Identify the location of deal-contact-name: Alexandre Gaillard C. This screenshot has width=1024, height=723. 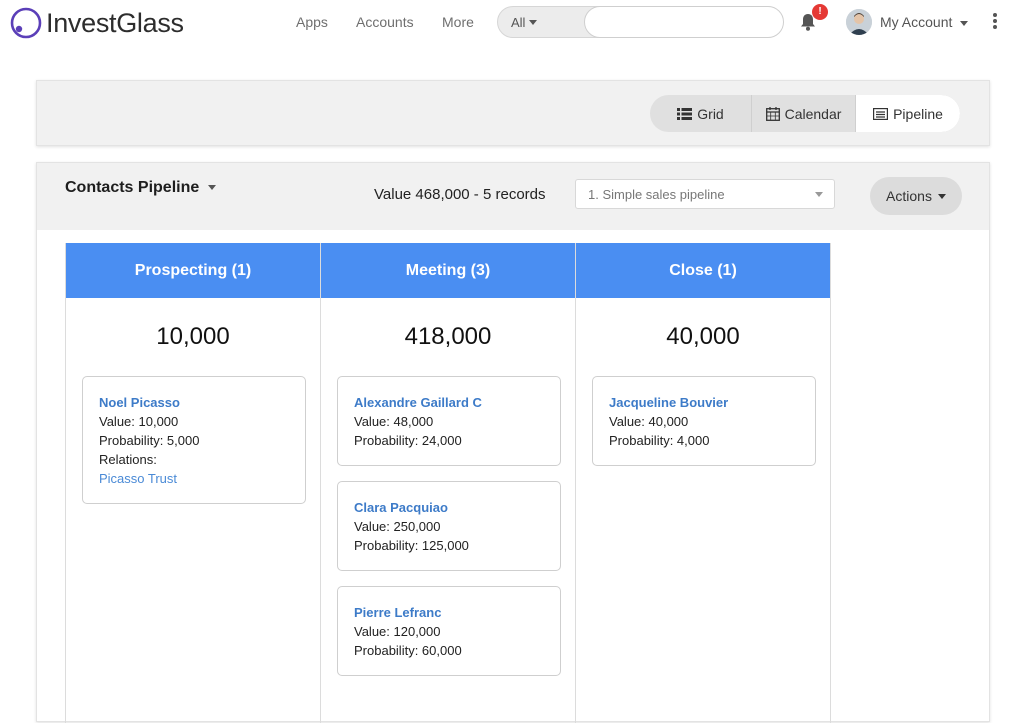
(449, 402).